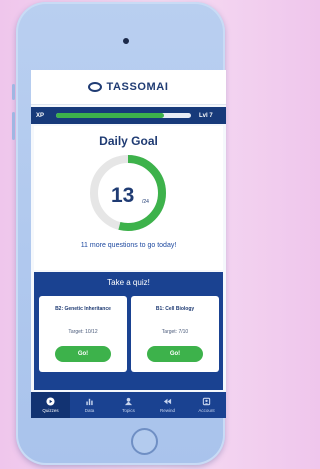 The image size is (320, 469). What do you see at coordinates (128, 410) in the screenshot?
I see `tab-label: Topics` at bounding box center [128, 410].